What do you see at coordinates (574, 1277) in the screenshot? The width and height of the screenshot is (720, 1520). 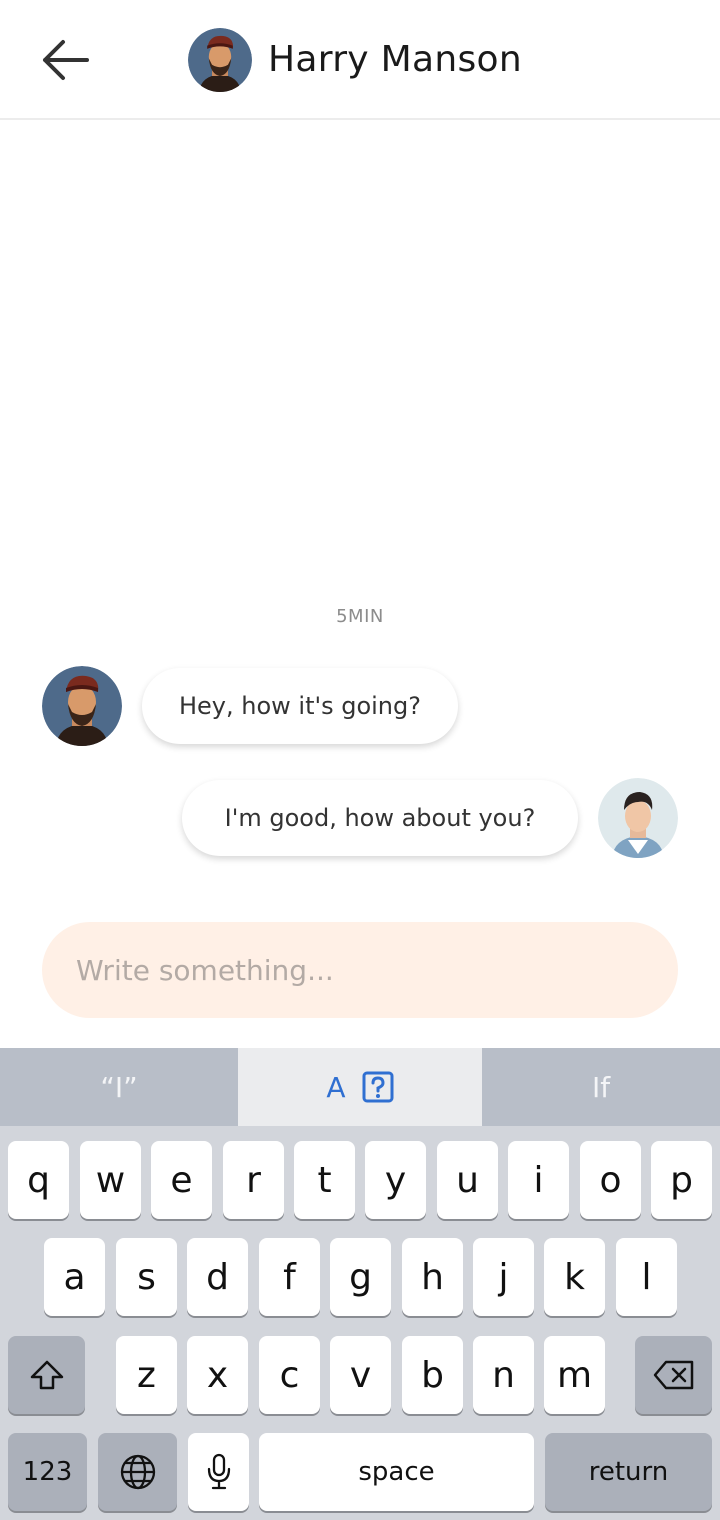 I see `key-k: k` at bounding box center [574, 1277].